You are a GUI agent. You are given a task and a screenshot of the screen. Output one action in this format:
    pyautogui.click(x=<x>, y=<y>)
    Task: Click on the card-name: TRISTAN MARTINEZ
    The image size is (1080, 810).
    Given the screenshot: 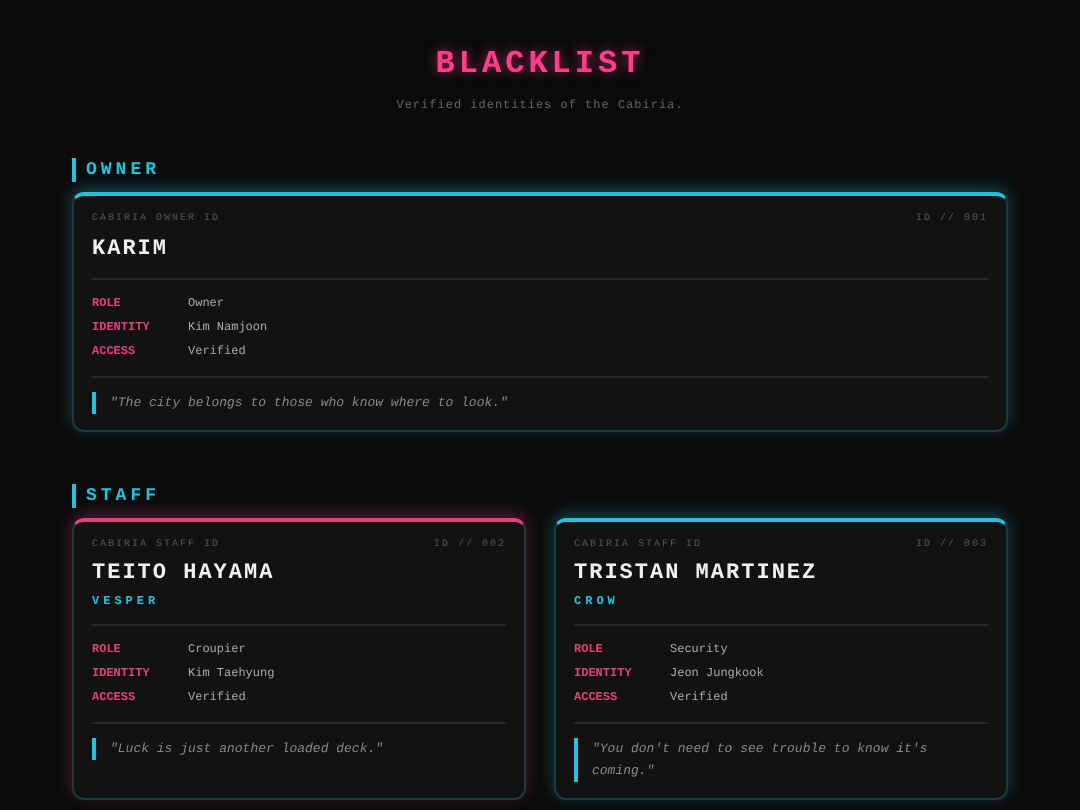 What is the action you would take?
    pyautogui.click(x=697, y=575)
    